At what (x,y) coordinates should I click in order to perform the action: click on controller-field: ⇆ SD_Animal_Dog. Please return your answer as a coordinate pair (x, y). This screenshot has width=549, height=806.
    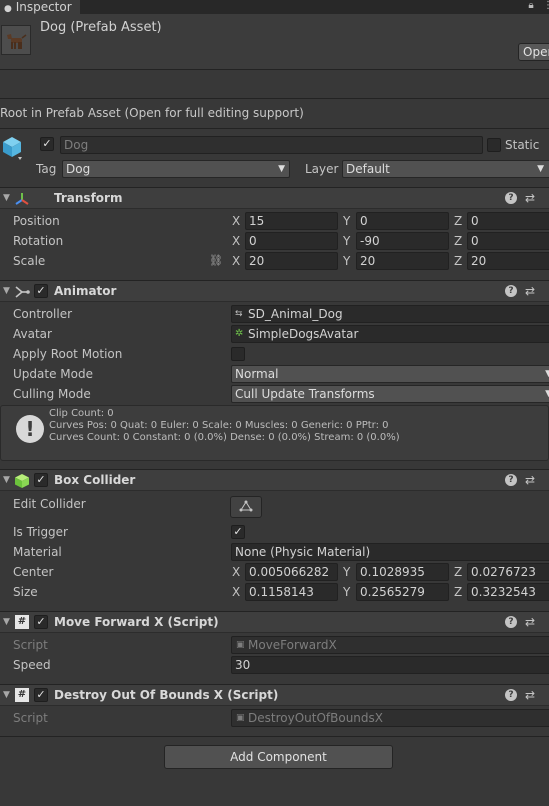
    Looking at the image, I should click on (390, 314).